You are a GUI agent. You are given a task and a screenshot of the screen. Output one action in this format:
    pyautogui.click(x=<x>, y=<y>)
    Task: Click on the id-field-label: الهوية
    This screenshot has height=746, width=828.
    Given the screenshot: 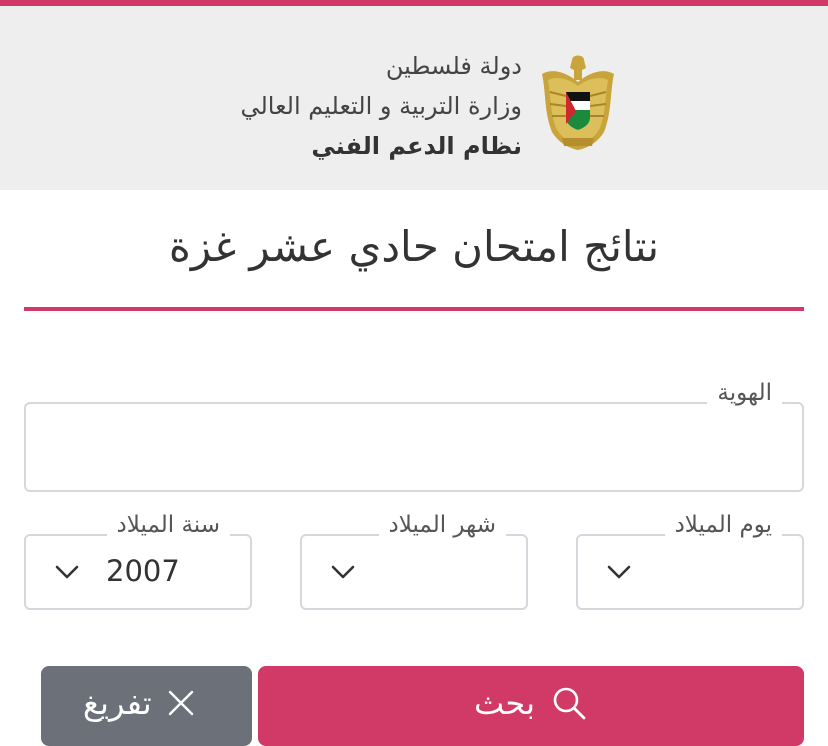 What is the action you would take?
    pyautogui.click(x=744, y=393)
    